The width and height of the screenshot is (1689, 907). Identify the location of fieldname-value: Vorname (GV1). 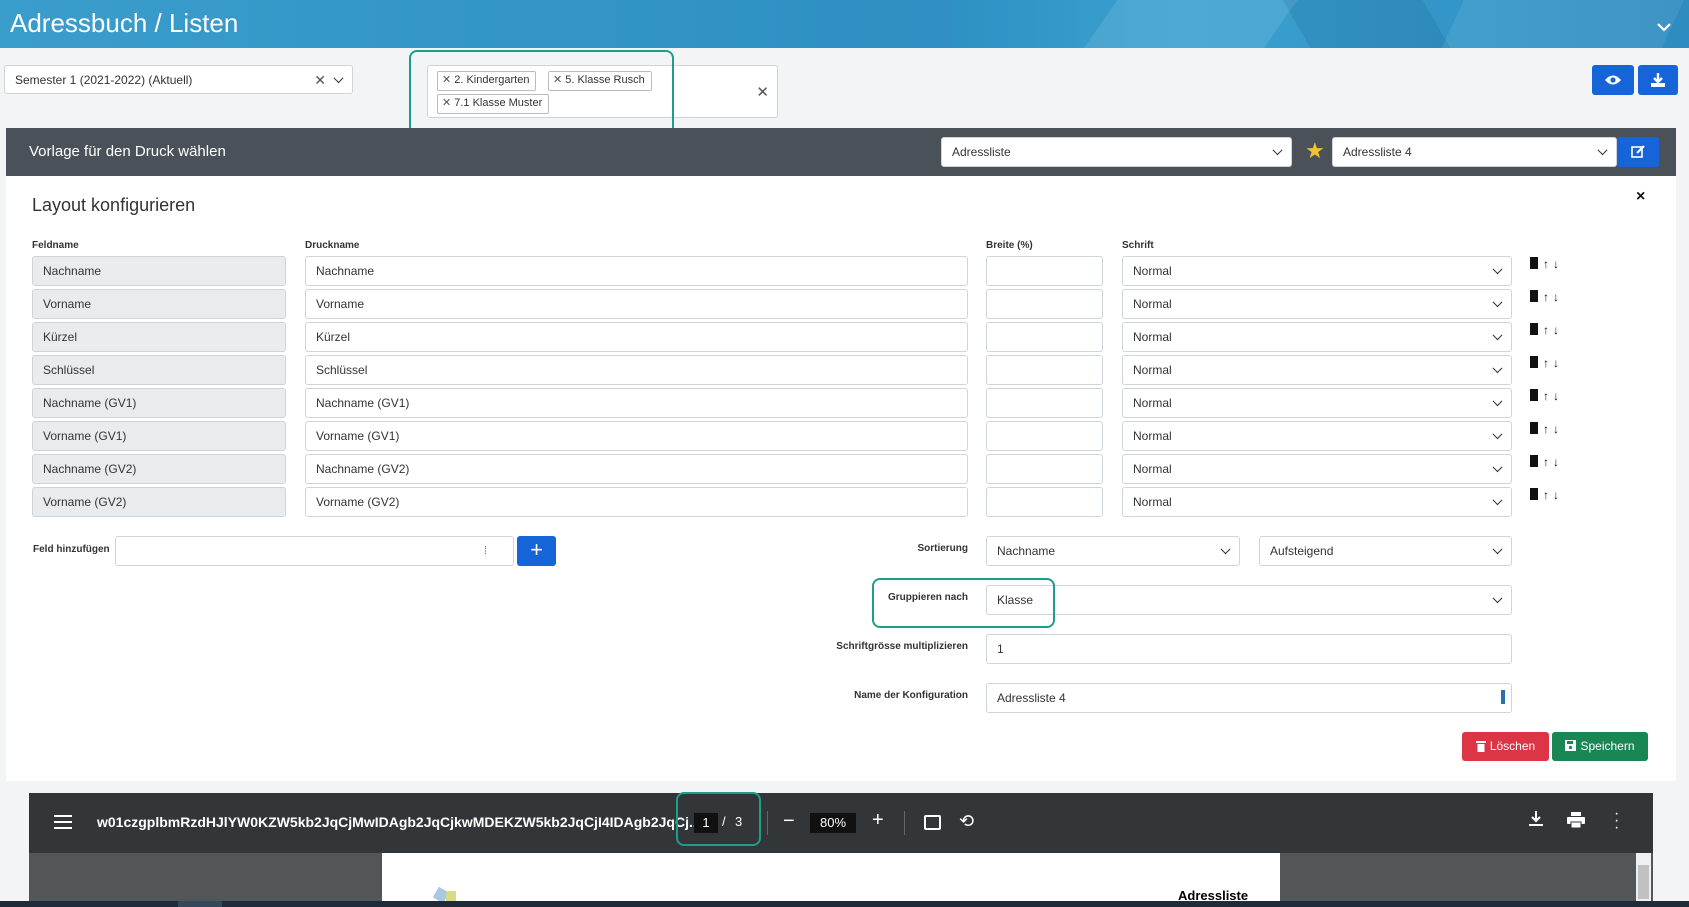
(85, 436).